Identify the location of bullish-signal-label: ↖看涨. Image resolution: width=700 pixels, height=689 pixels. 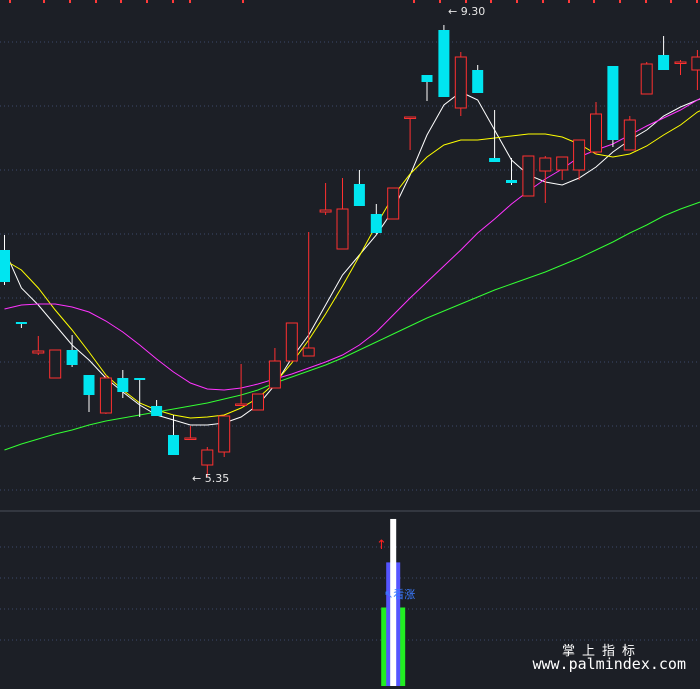
(399, 594).